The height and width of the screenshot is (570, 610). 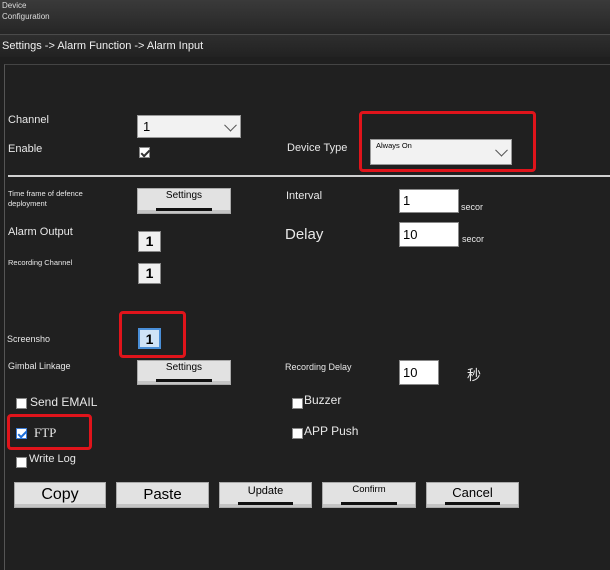 I want to click on recording-delay-label: Recording Delay, so click(x=318, y=367).